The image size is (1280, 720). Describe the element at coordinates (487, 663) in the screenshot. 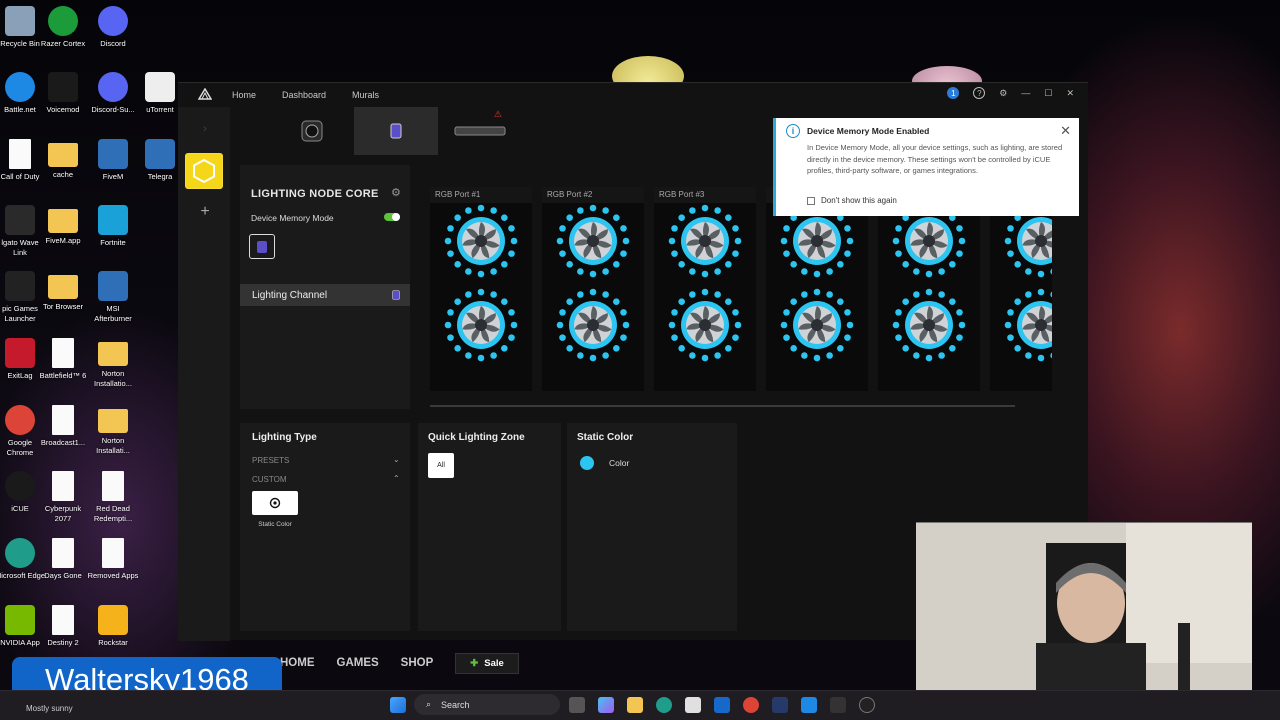

I see `sale-button: ✚ Sale` at that location.